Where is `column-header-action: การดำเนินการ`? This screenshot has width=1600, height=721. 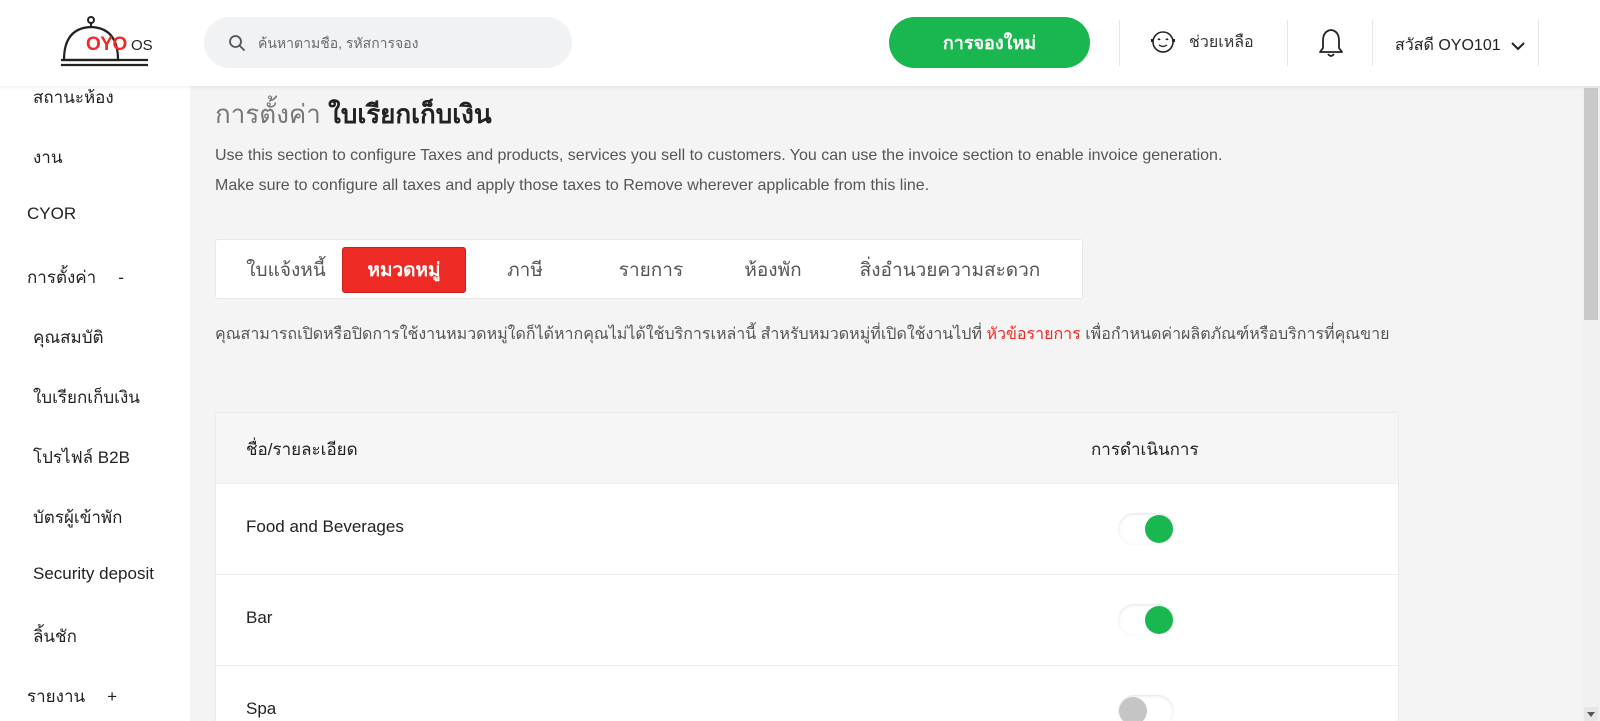
column-header-action: การดำเนินการ is located at coordinates (1145, 449).